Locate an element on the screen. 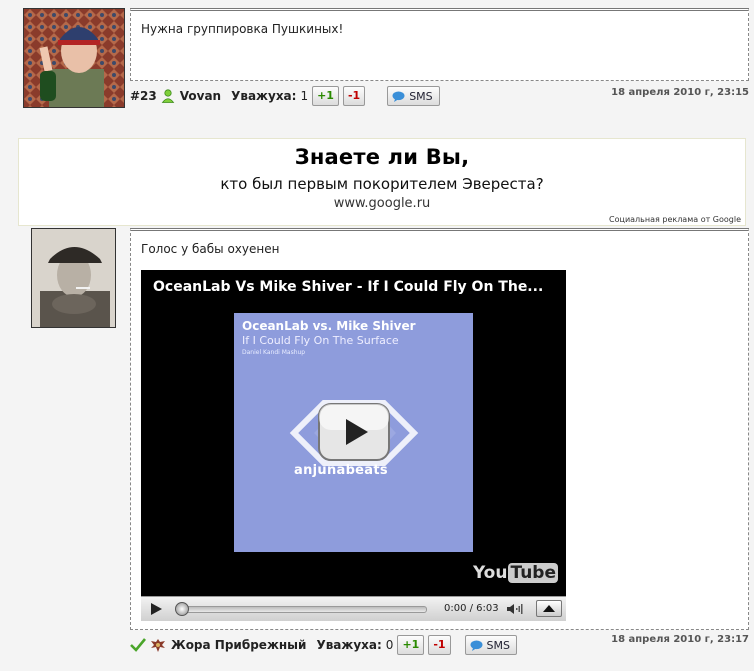 Image resolution: width=754 pixels, height=671 pixels. comment-text: Голос у бабы охуенен is located at coordinates (210, 249).